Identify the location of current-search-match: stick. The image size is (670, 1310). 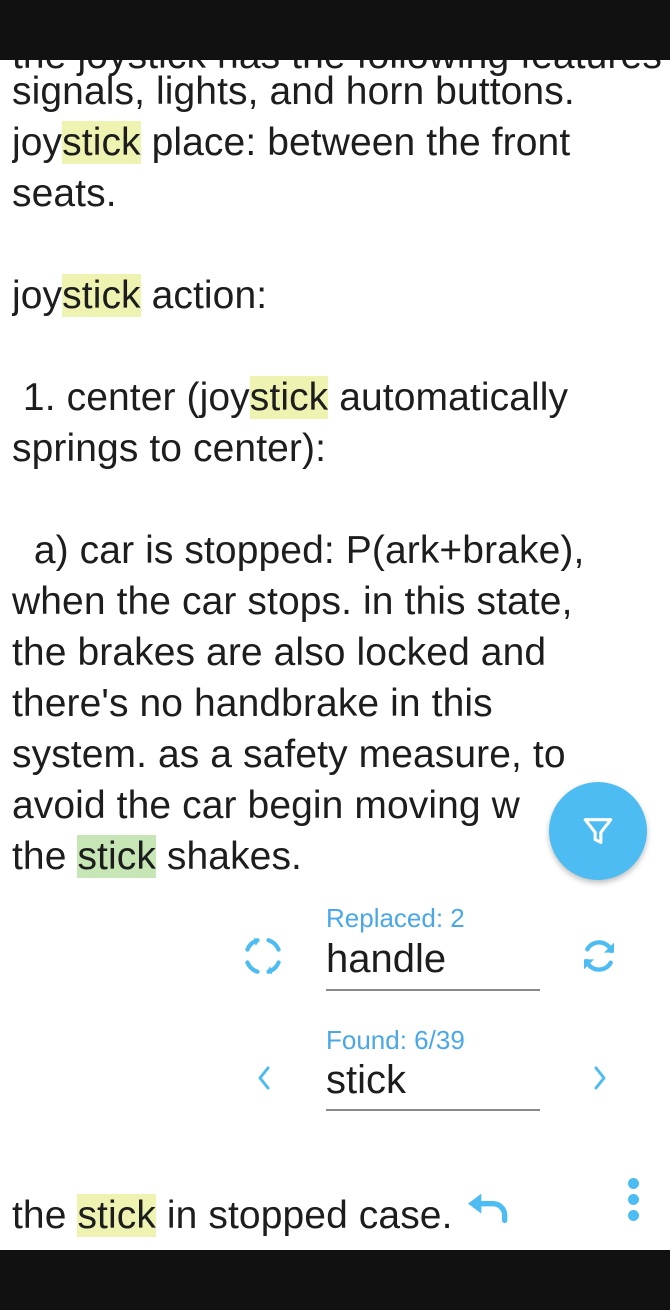
(116, 856).